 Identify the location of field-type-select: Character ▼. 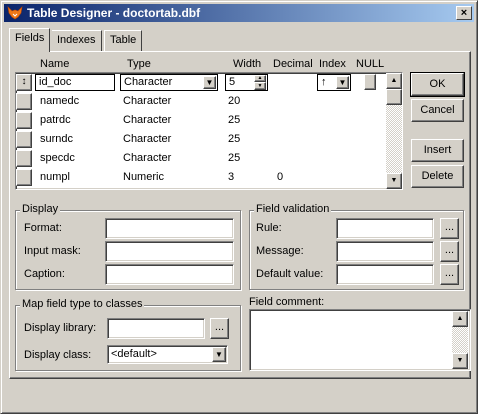
(169, 82).